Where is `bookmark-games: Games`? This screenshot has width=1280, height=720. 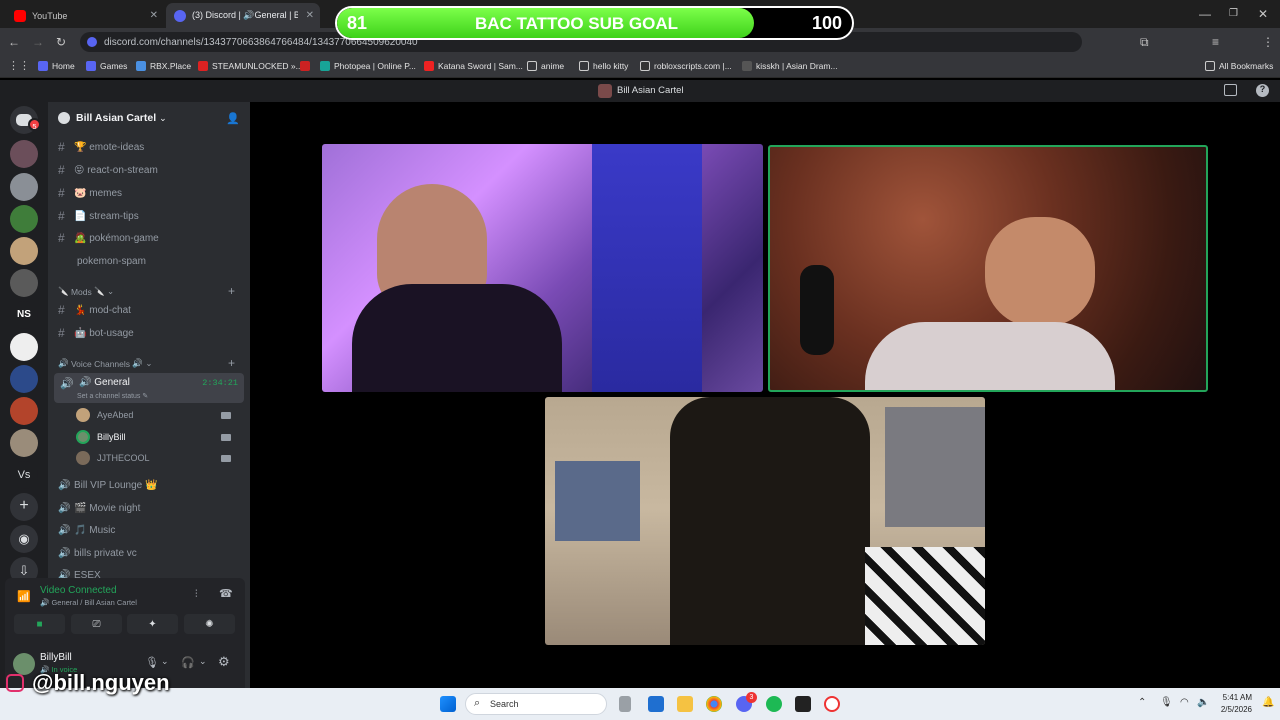 bookmark-games: Games is located at coordinates (106, 66).